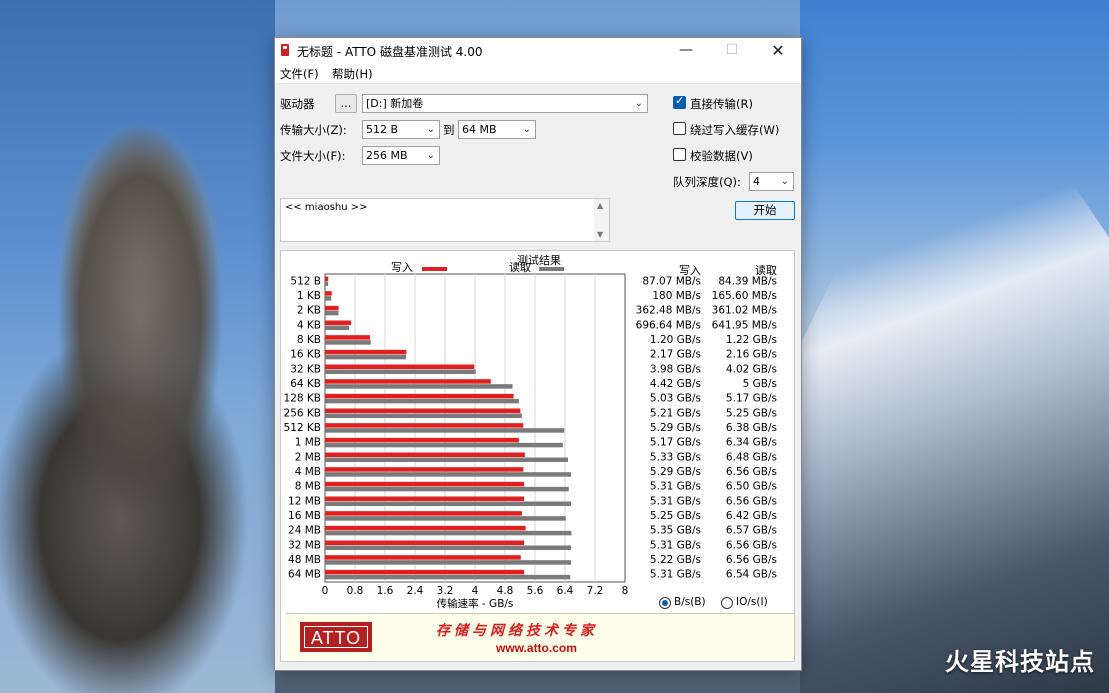 The image size is (1109, 693). What do you see at coordinates (721, 156) in the screenshot?
I see `verify-data-label: 校验数据(V)` at bounding box center [721, 156].